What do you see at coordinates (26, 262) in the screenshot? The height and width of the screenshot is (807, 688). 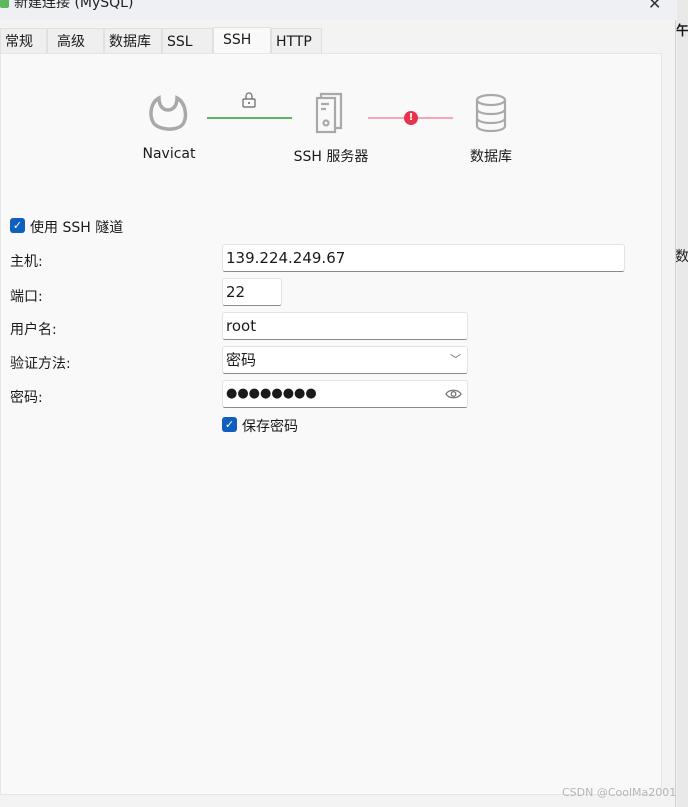 I see `host-label: 主机:` at bounding box center [26, 262].